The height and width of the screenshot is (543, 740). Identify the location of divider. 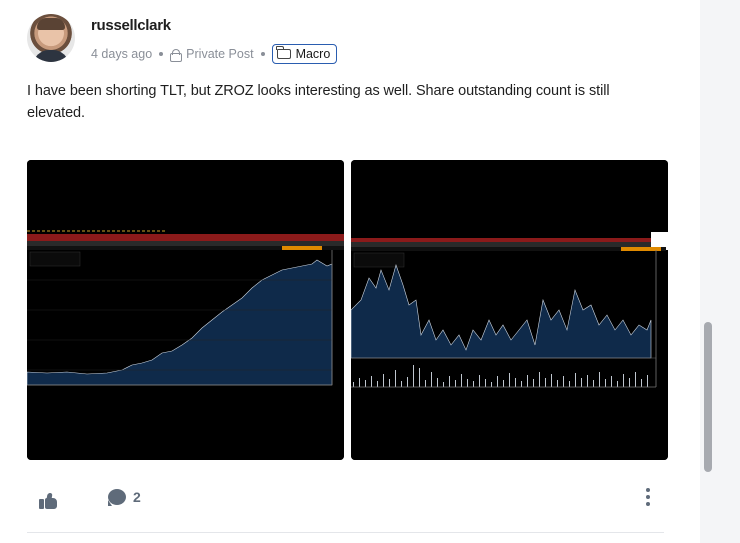
(345, 532).